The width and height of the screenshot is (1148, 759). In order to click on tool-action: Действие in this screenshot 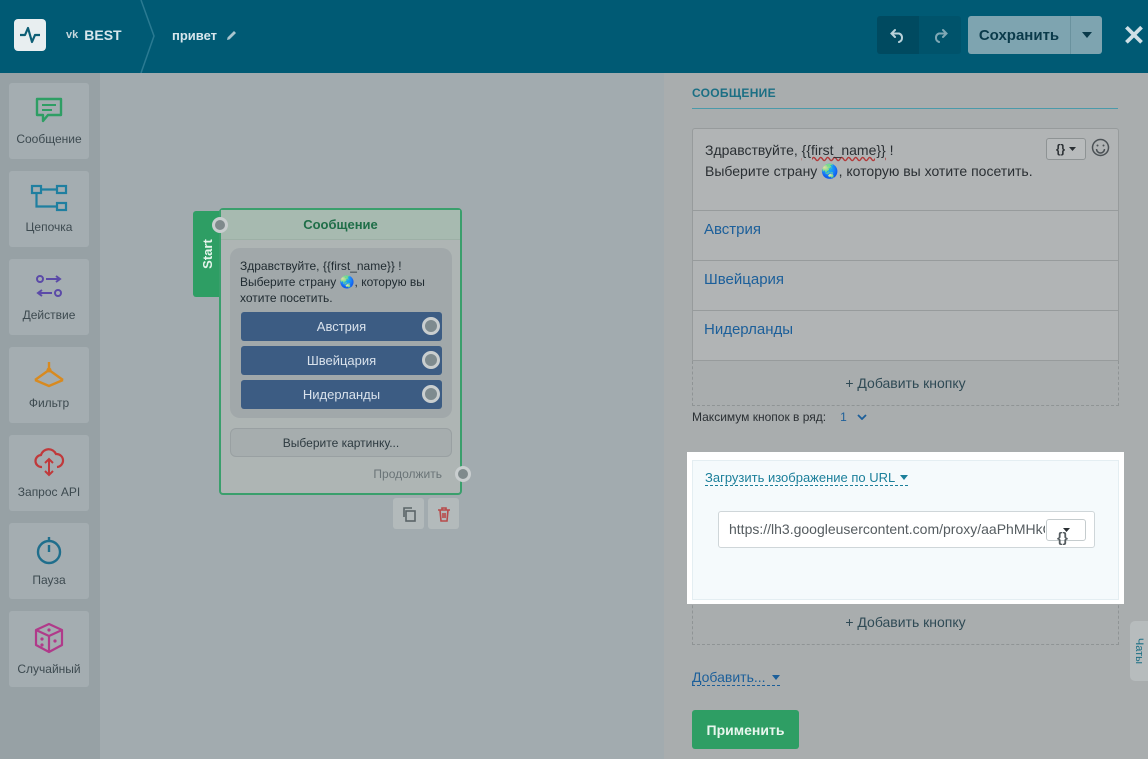, I will do `click(49, 297)`.